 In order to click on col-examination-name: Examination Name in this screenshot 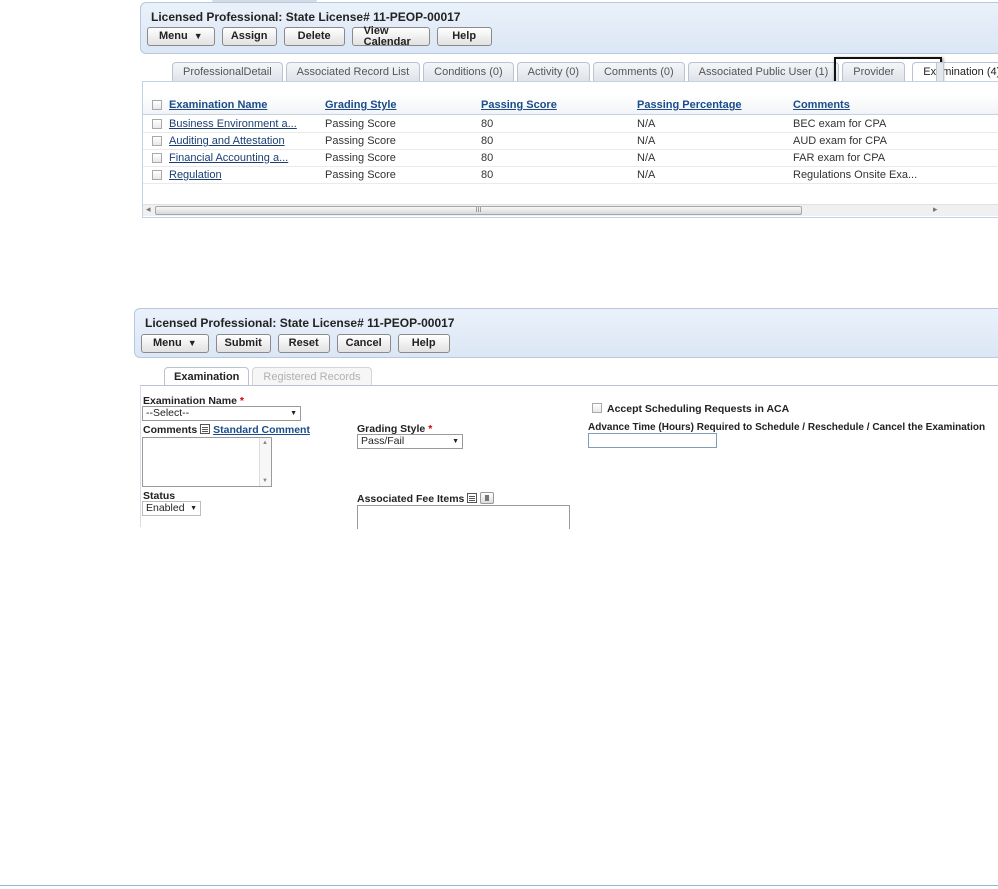, I will do `click(218, 105)`.